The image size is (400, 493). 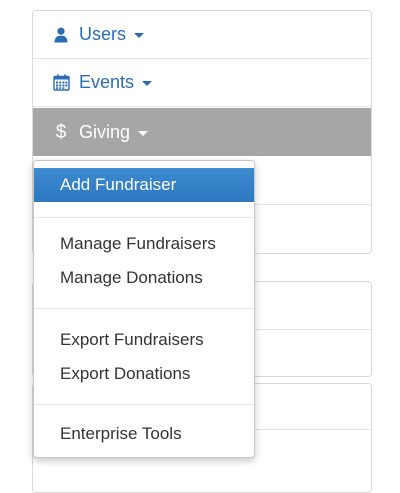 I want to click on menu-item-enterprise-tools: Enterprise Tools, so click(x=144, y=434).